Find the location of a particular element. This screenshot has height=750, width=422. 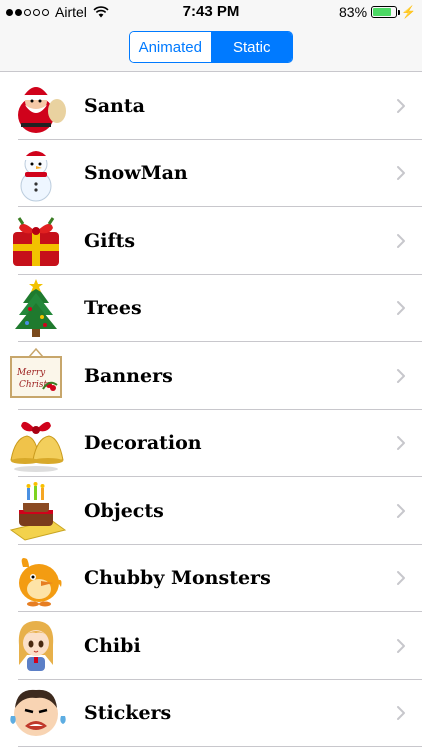

charging-bolt-icon: ⚡ is located at coordinates (408, 12).